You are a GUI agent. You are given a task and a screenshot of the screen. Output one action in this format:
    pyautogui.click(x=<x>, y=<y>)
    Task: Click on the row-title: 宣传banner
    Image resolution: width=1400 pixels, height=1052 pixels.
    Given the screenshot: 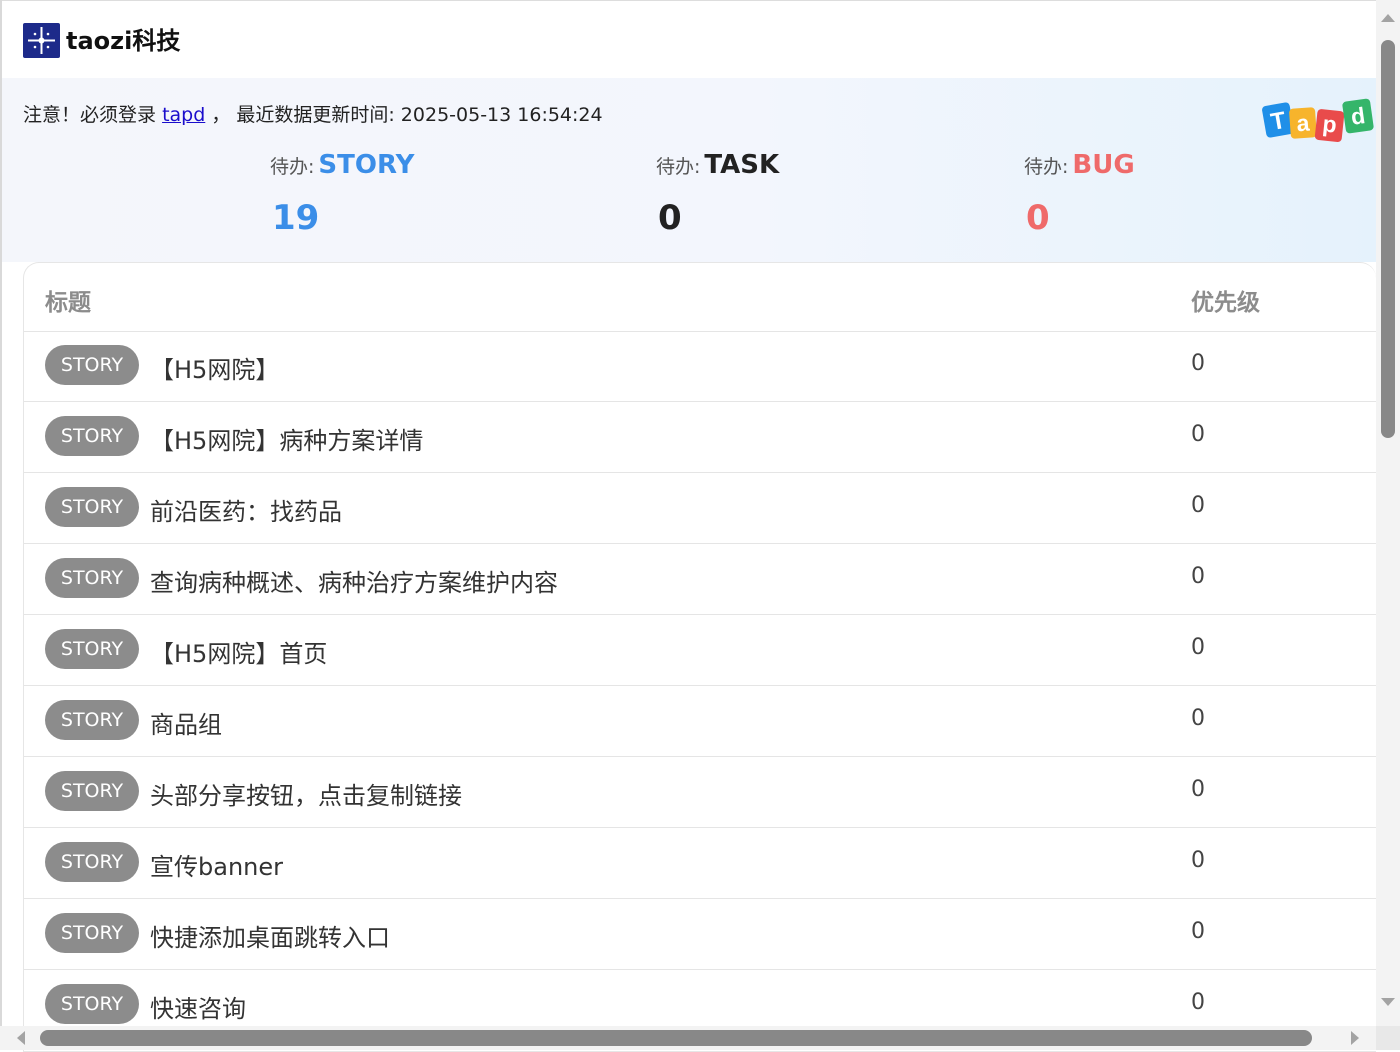 What is the action you would take?
    pyautogui.click(x=216, y=864)
    